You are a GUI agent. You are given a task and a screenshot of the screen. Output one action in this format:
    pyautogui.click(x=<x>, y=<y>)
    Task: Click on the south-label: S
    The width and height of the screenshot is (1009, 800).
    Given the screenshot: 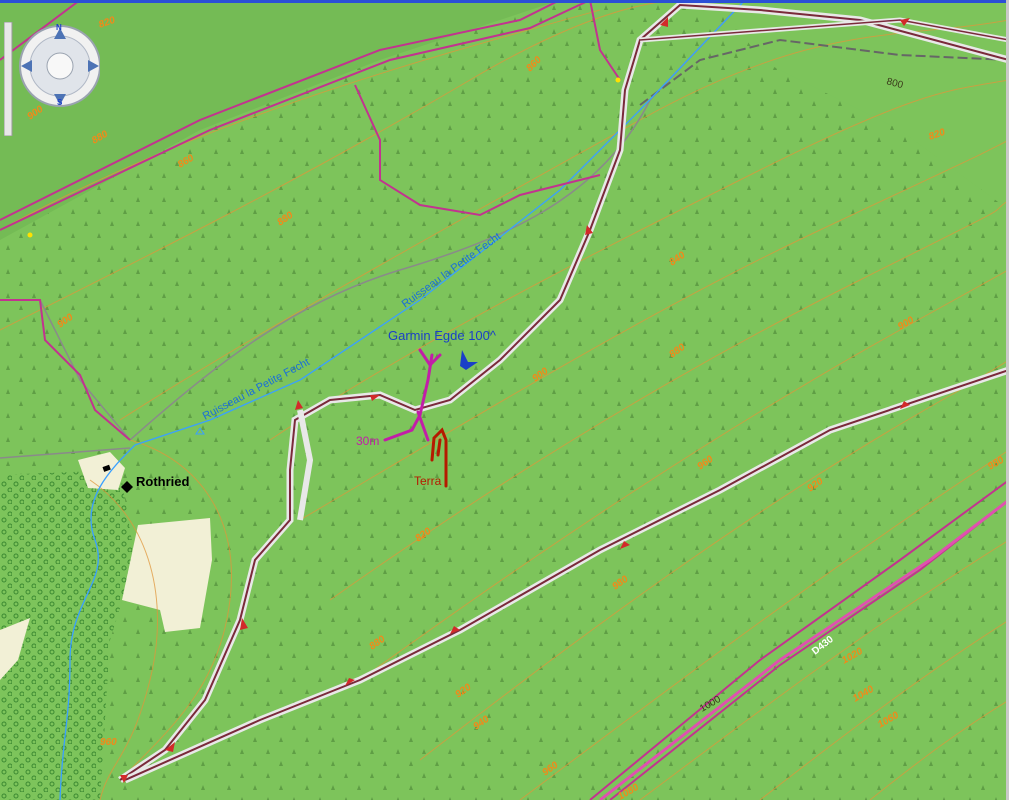 What is the action you would take?
    pyautogui.click(x=60, y=102)
    